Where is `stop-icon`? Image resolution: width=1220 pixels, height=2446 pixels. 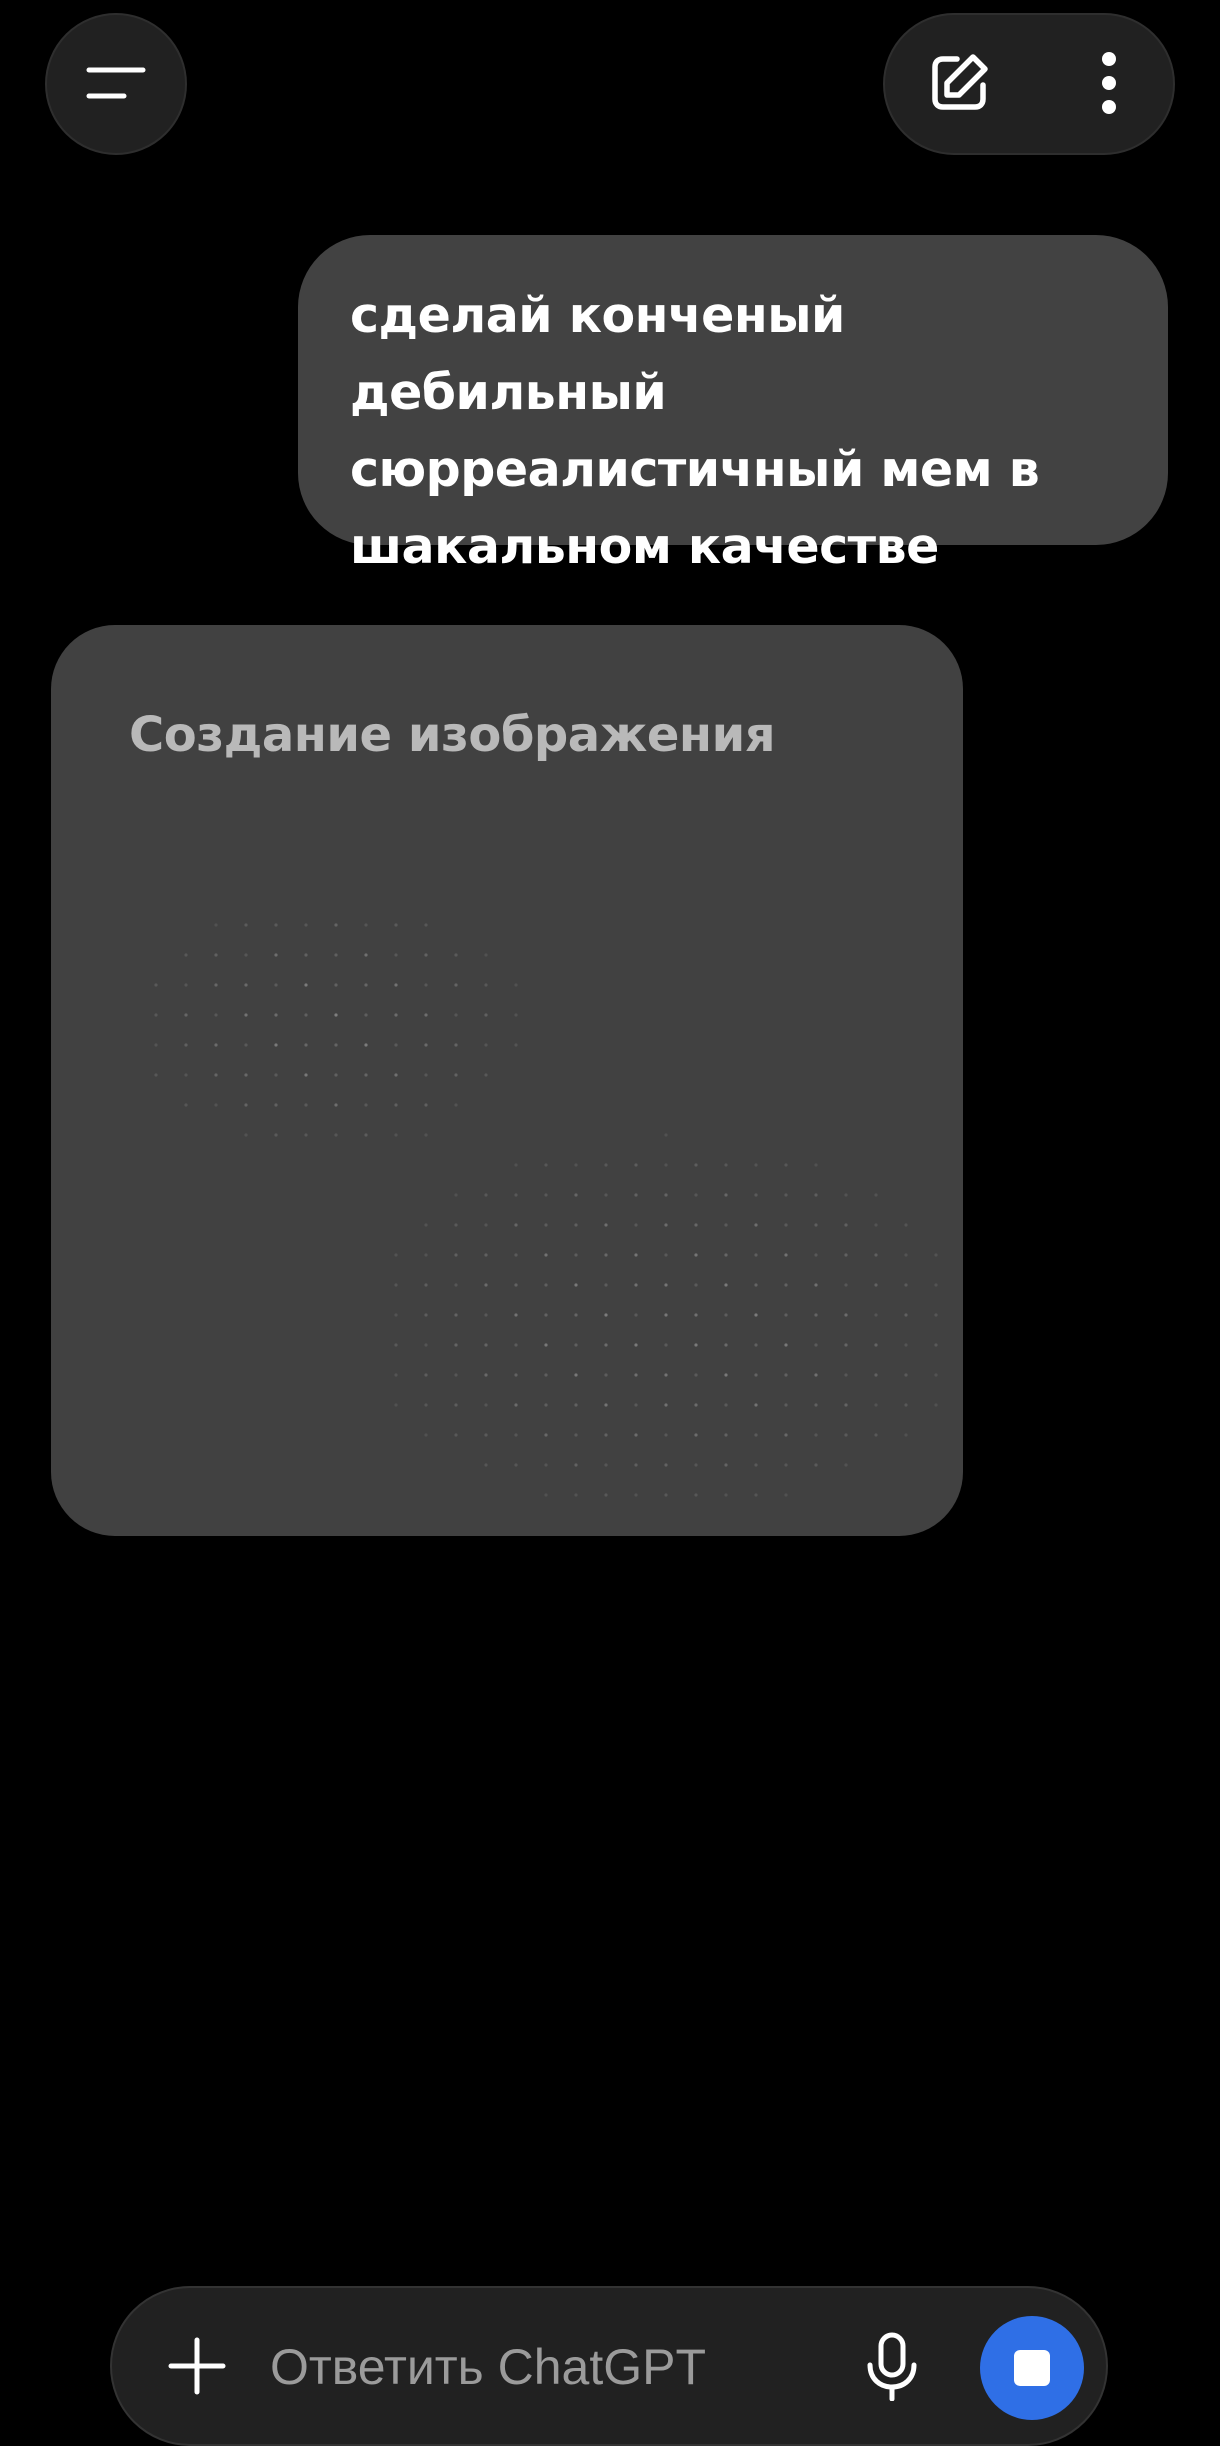 stop-icon is located at coordinates (1032, 2368).